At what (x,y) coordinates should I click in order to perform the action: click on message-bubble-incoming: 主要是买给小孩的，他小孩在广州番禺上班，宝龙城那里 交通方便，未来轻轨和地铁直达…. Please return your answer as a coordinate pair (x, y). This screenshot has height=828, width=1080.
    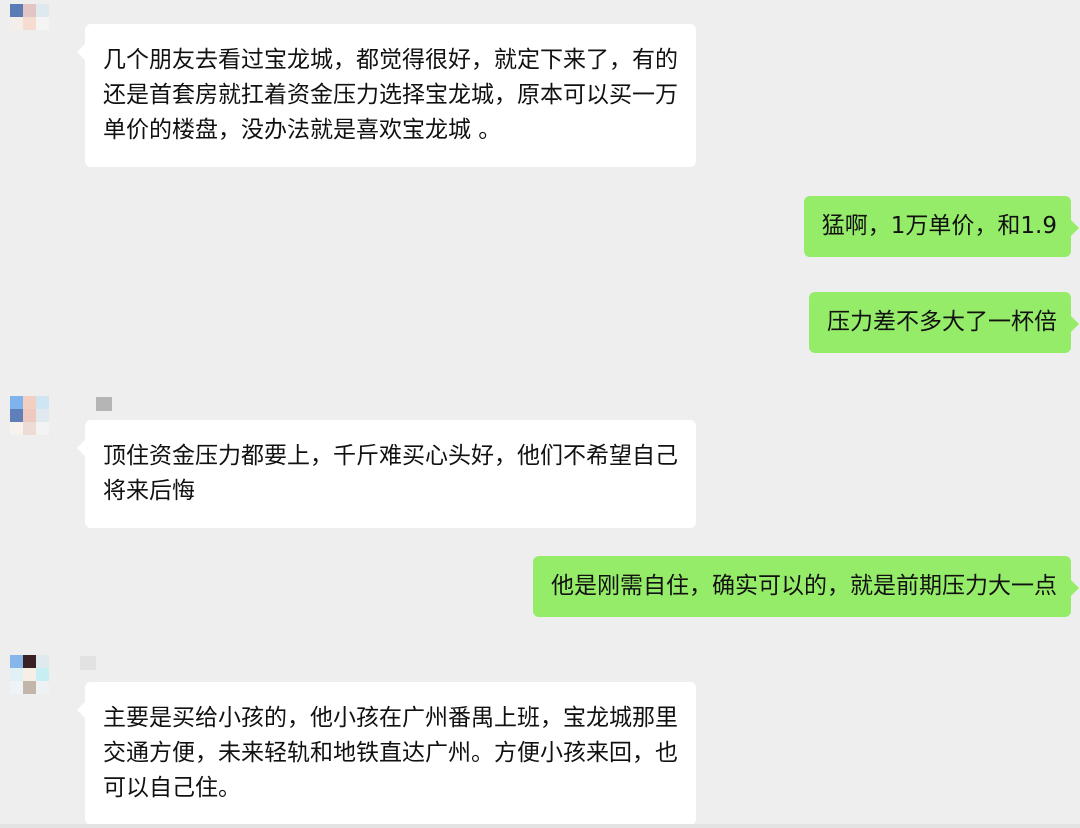
    Looking at the image, I should click on (386, 753).